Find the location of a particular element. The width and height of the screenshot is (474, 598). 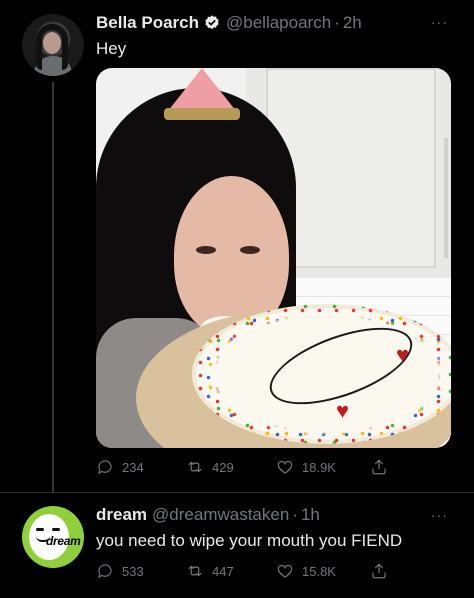

like-count: 18.9K is located at coordinates (319, 467).